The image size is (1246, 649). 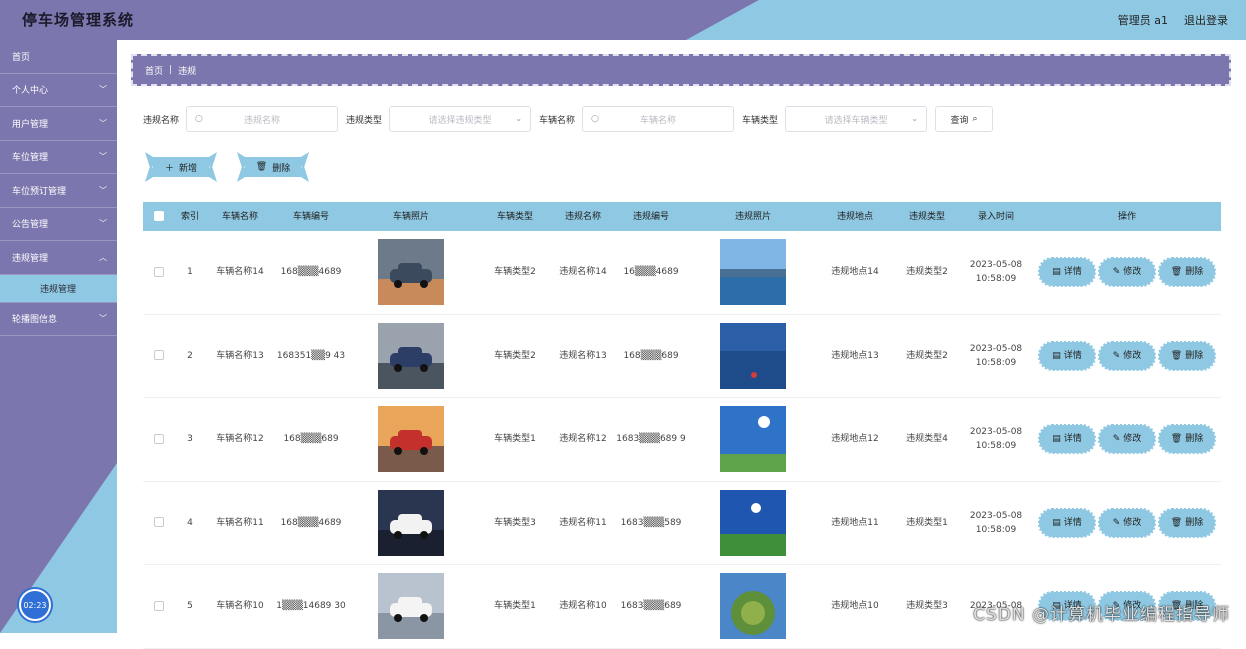 I want to click on violation-name-cell: 违规名称10, so click(x=583, y=606).